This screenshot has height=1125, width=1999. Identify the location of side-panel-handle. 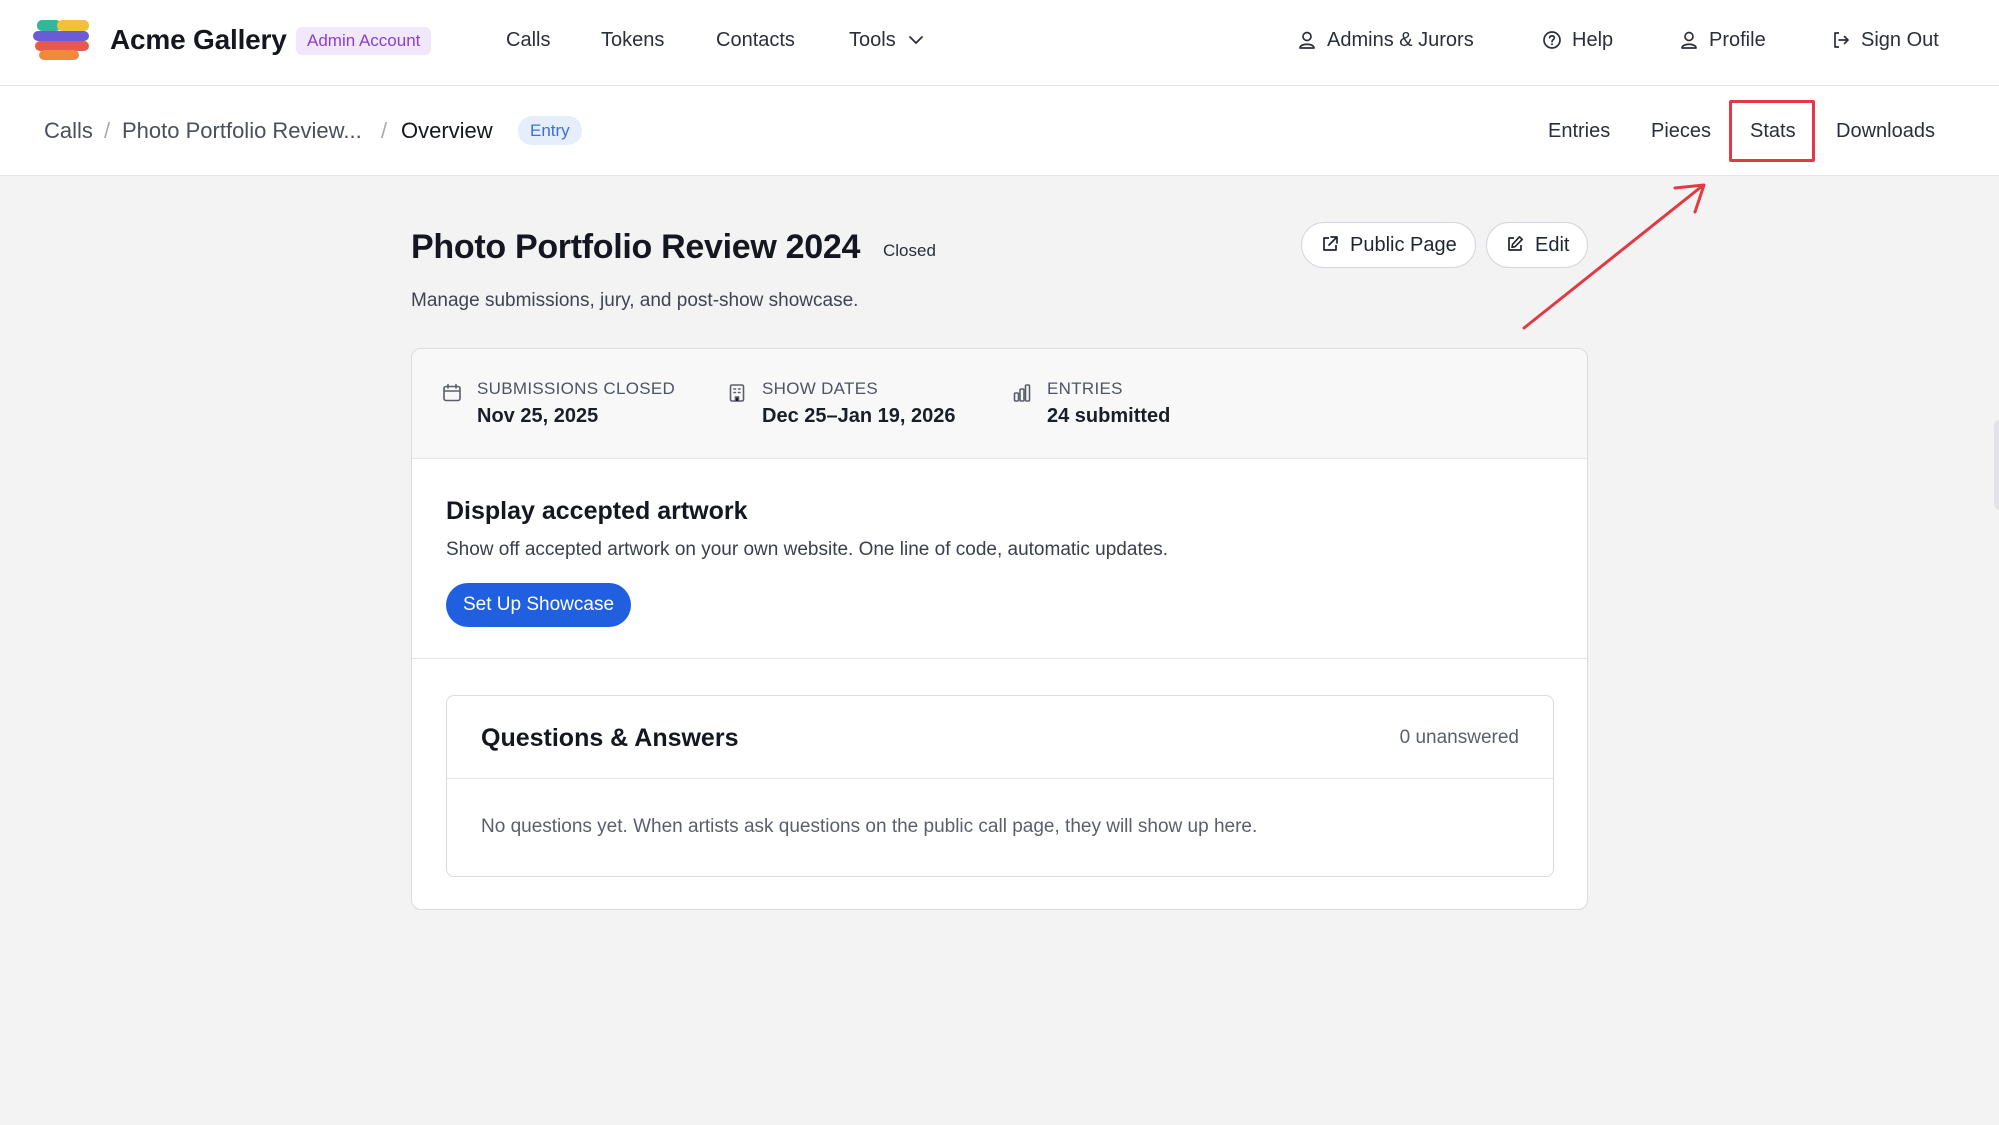
(1996, 465).